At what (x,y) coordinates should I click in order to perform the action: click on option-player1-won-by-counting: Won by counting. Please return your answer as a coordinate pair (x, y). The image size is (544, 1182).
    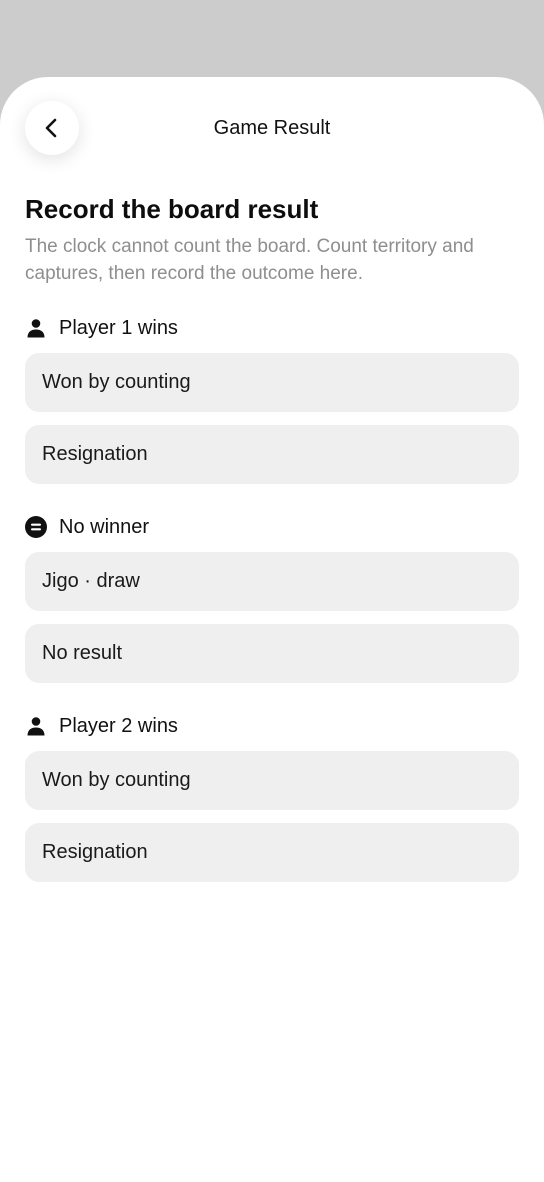
    Looking at the image, I should click on (272, 382).